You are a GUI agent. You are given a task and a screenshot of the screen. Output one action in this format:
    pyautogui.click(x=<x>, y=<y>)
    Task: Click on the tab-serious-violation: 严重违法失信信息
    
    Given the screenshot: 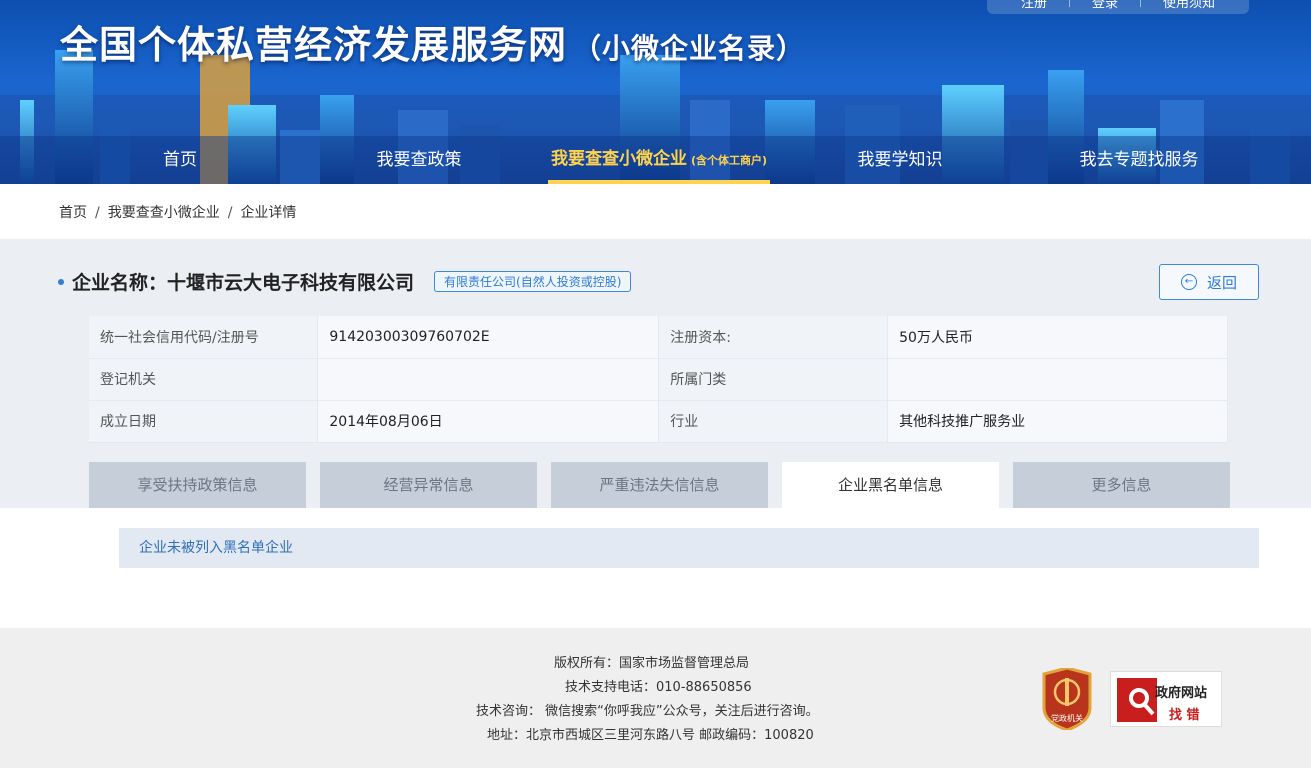 What is the action you would take?
    pyautogui.click(x=659, y=485)
    